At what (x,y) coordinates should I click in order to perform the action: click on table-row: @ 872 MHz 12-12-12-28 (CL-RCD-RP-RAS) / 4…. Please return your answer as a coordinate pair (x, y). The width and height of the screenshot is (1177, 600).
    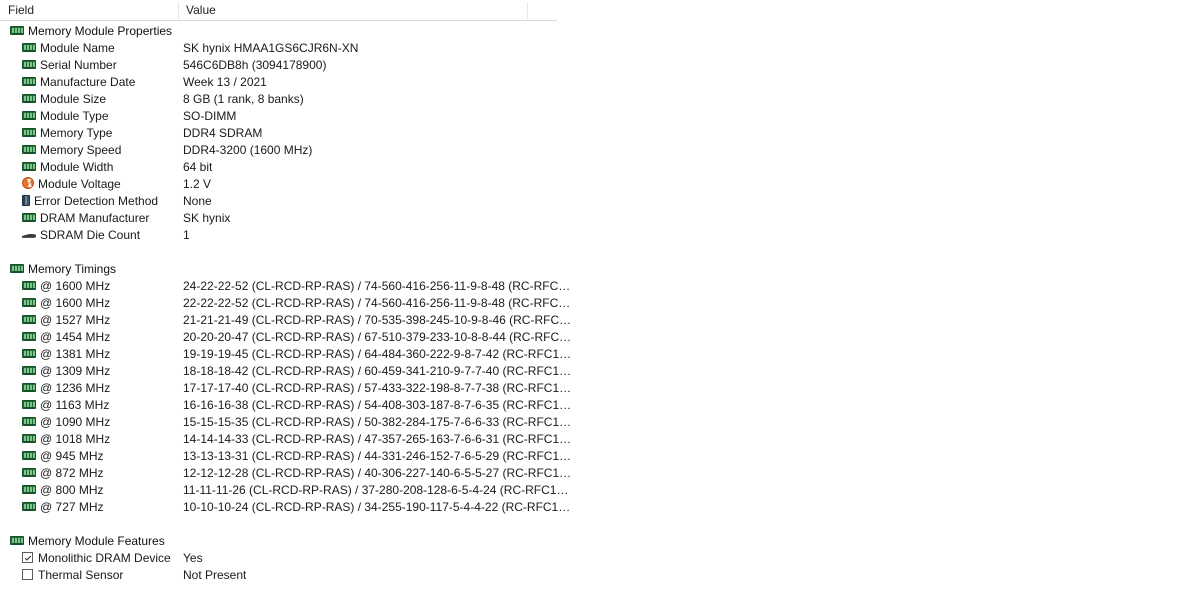
    Looking at the image, I should click on (588, 473).